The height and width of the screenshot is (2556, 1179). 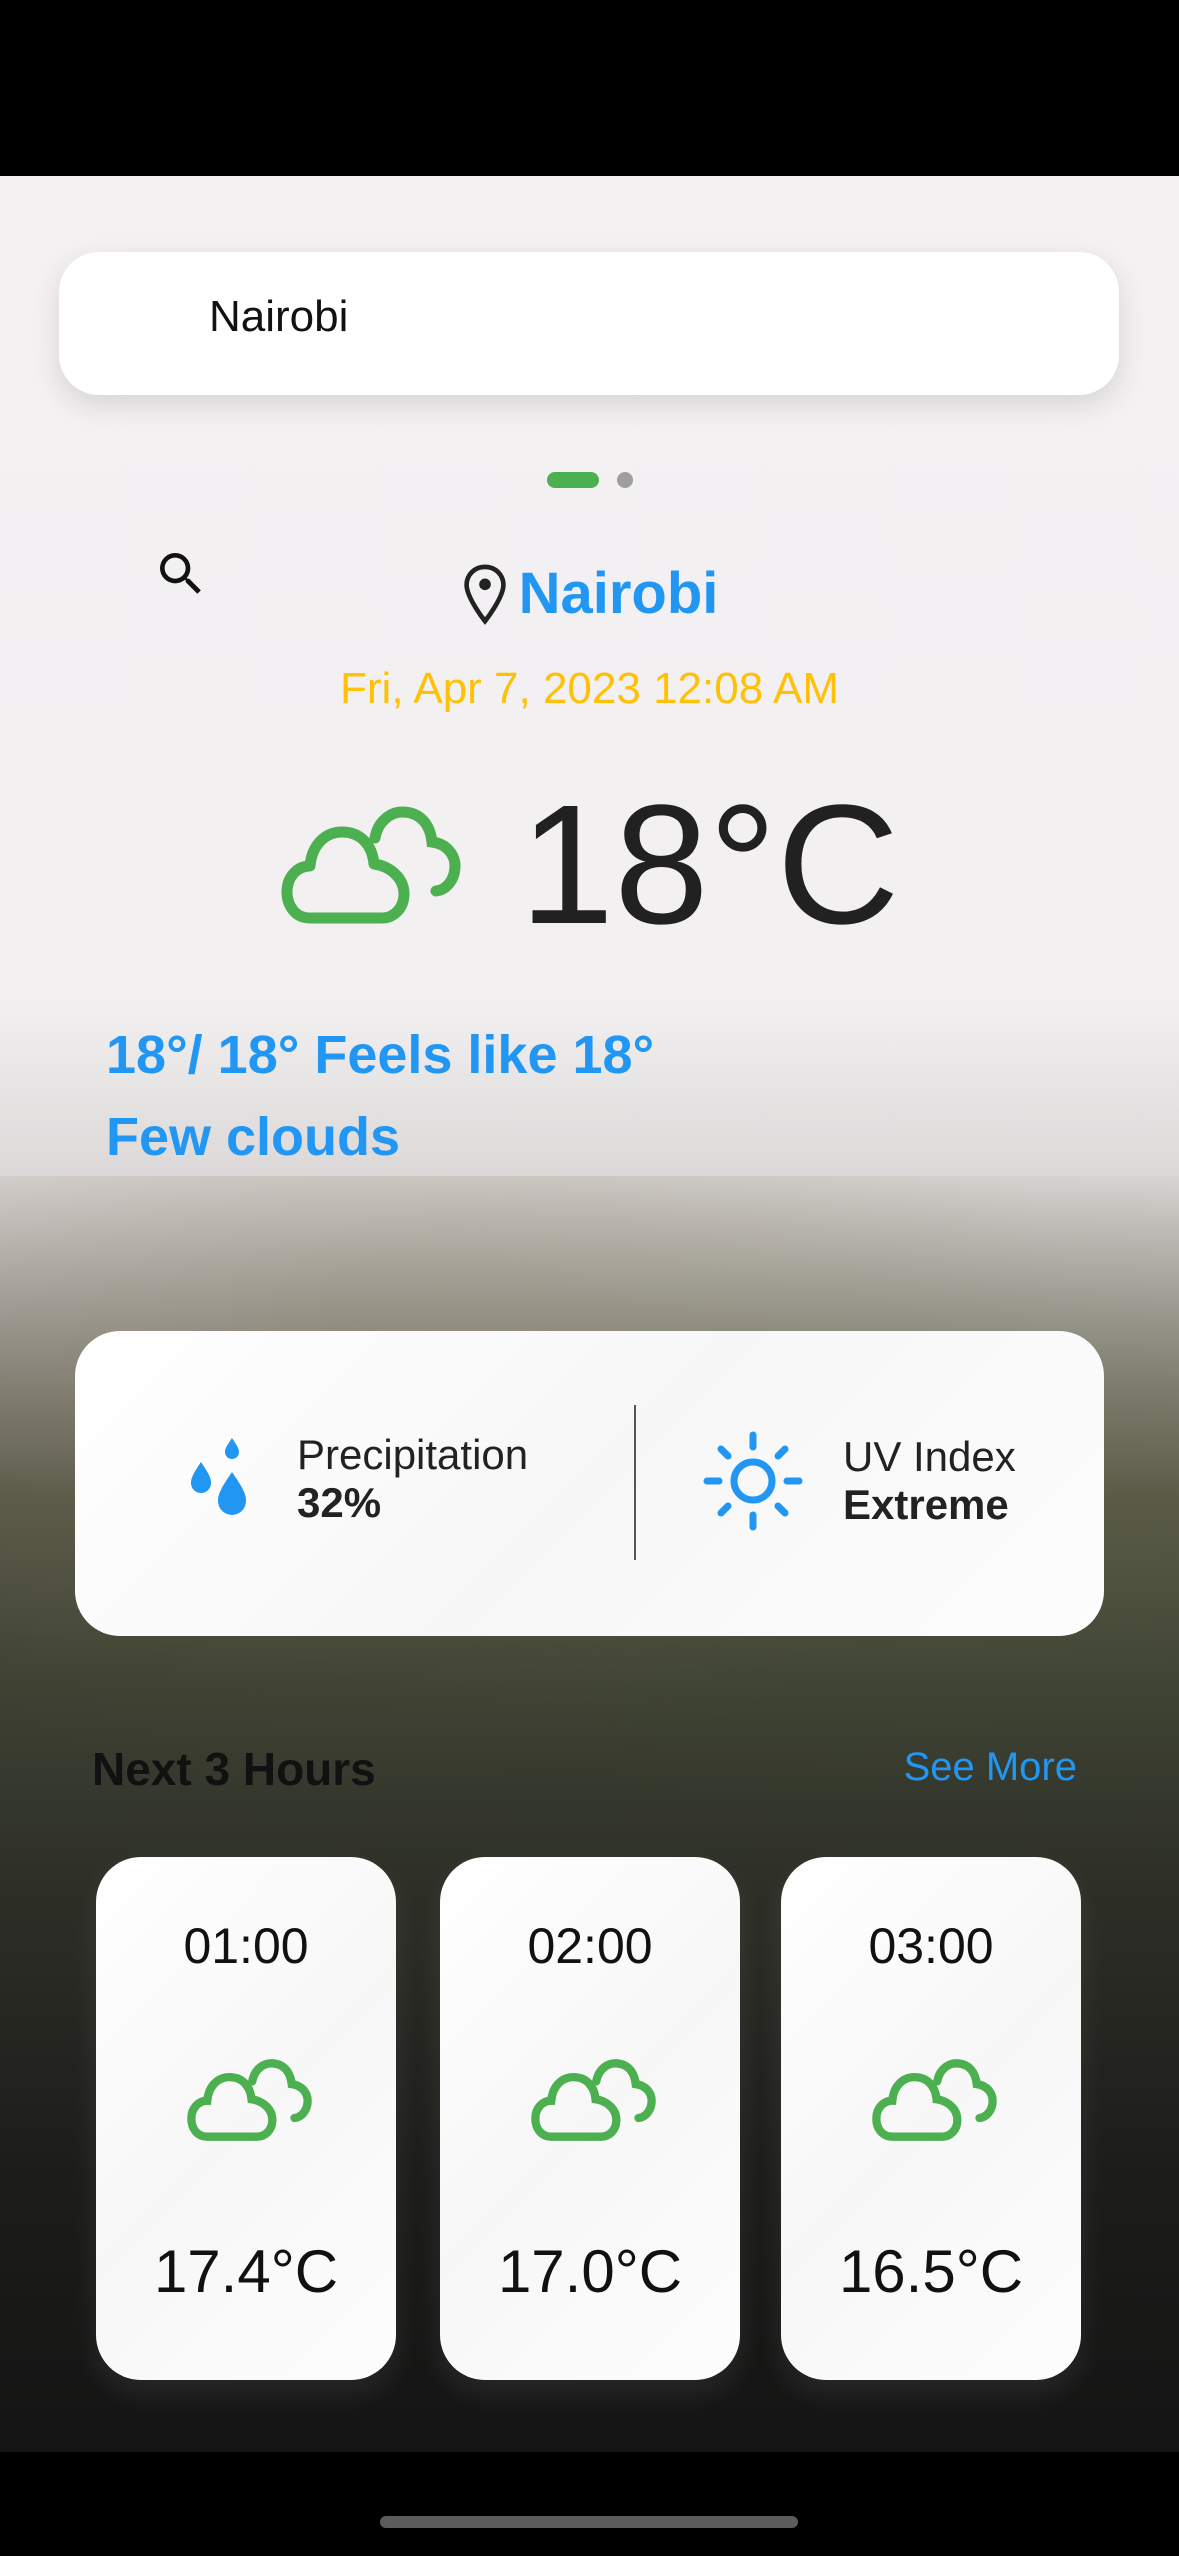 What do you see at coordinates (990, 1767) in the screenshot?
I see `see-more-link: See More` at bounding box center [990, 1767].